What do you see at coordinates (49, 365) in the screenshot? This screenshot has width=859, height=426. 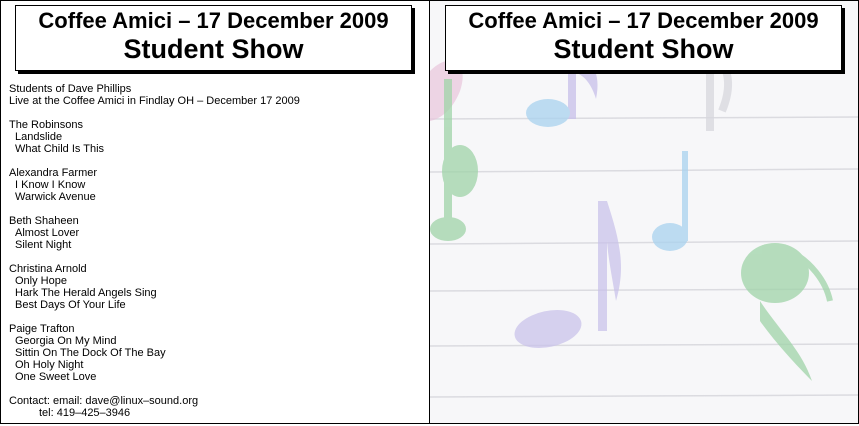 I see `song-title: Oh Holy Night` at bounding box center [49, 365].